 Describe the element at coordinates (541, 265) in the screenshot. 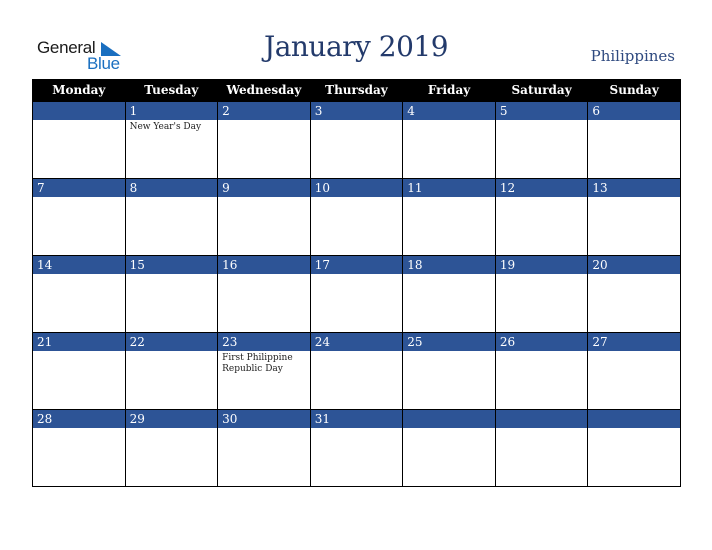

I see `day-number: 19` at that location.